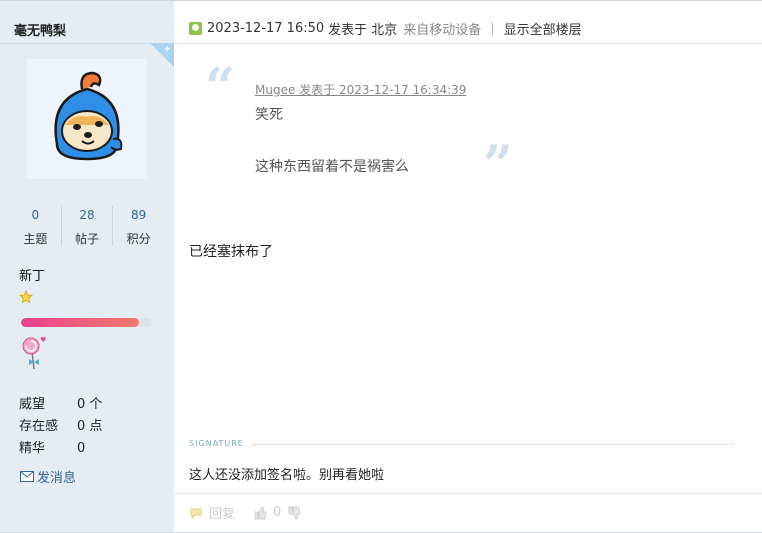  I want to click on user-info: 威望 0 个 存在感 0 点 精华 0, so click(60, 427).